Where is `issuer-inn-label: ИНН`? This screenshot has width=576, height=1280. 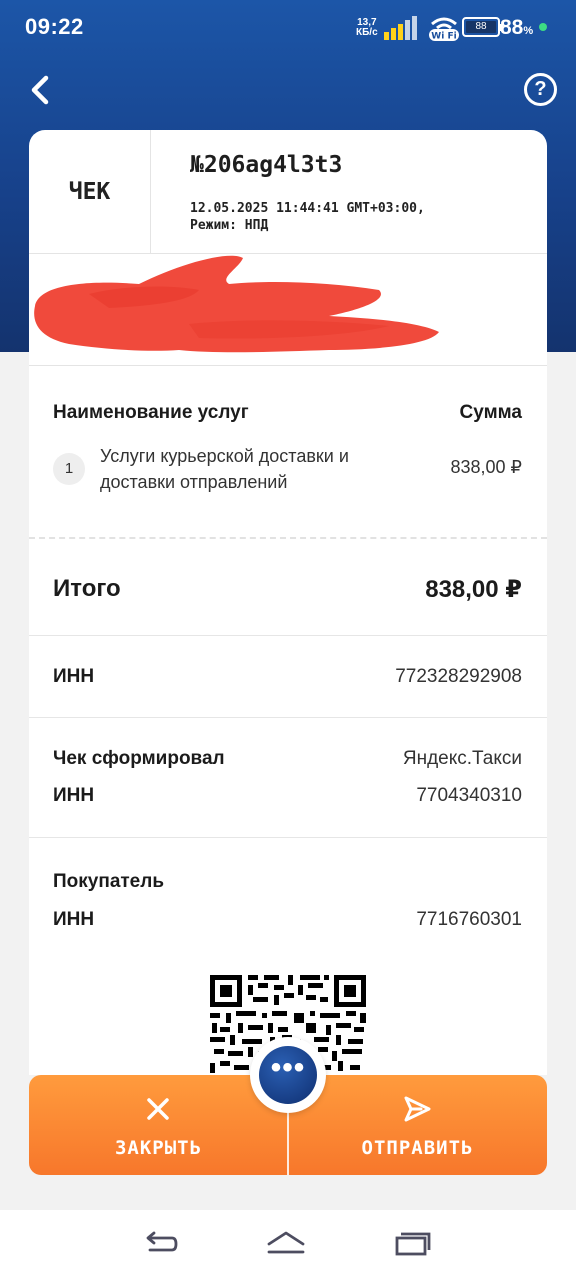 issuer-inn-label: ИНН is located at coordinates (74, 795).